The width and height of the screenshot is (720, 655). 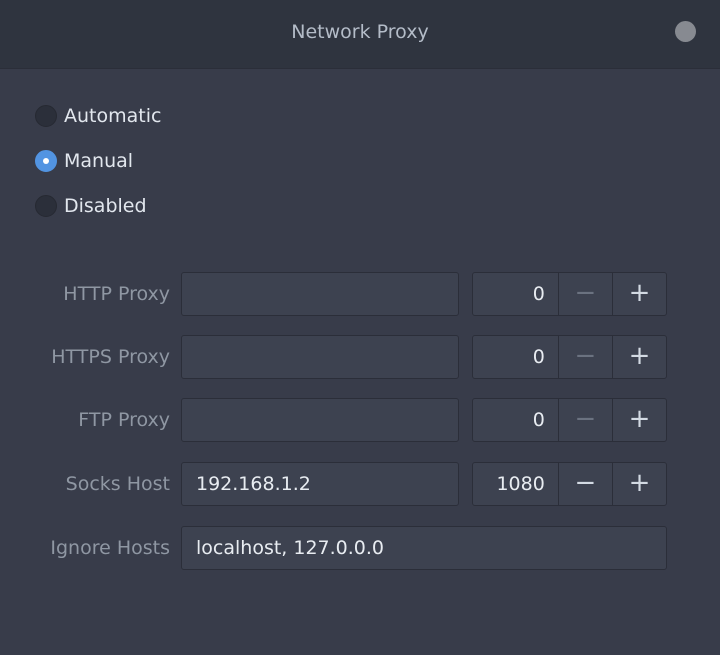 What do you see at coordinates (638, 294) in the screenshot?
I see `http-proxy-port-increment-button: +` at bounding box center [638, 294].